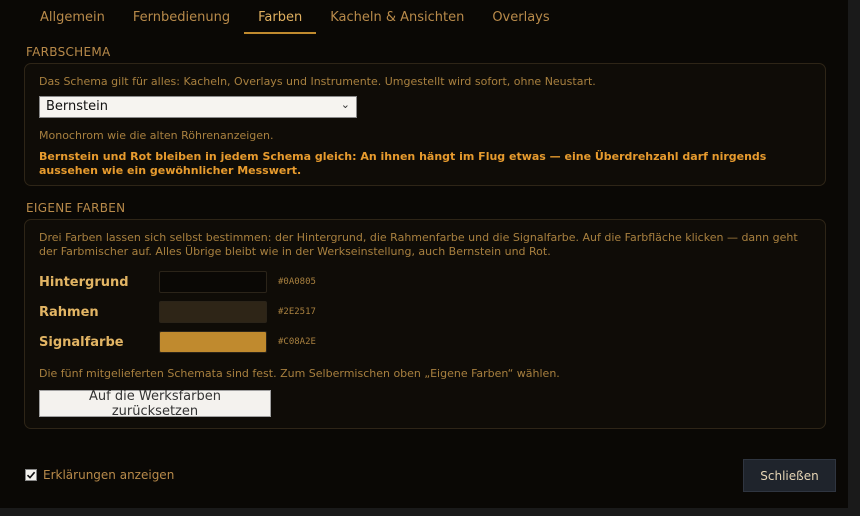  What do you see at coordinates (854, 258) in the screenshot?
I see `window-edge-right` at bounding box center [854, 258].